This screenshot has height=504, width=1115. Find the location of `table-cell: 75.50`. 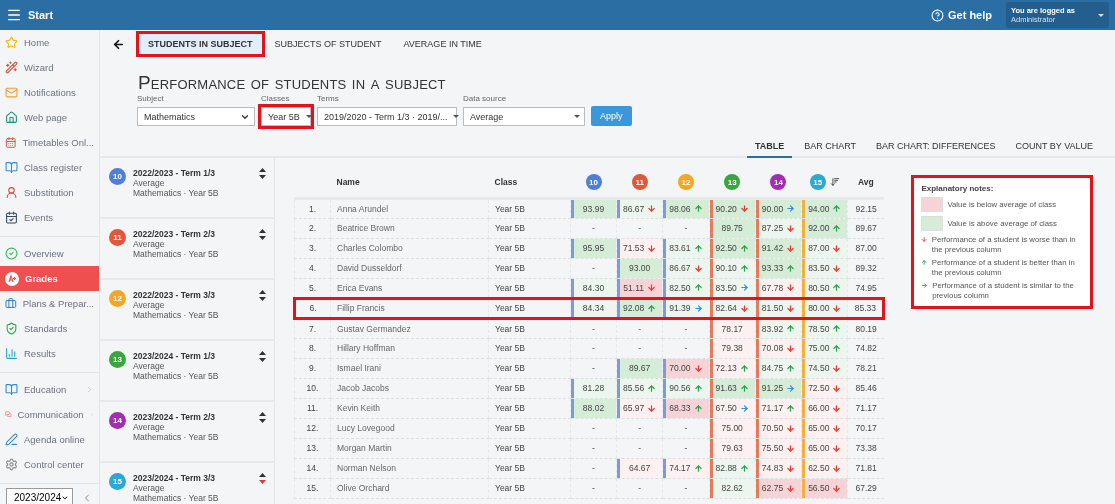

table-cell: 75.50 is located at coordinates (778, 448).